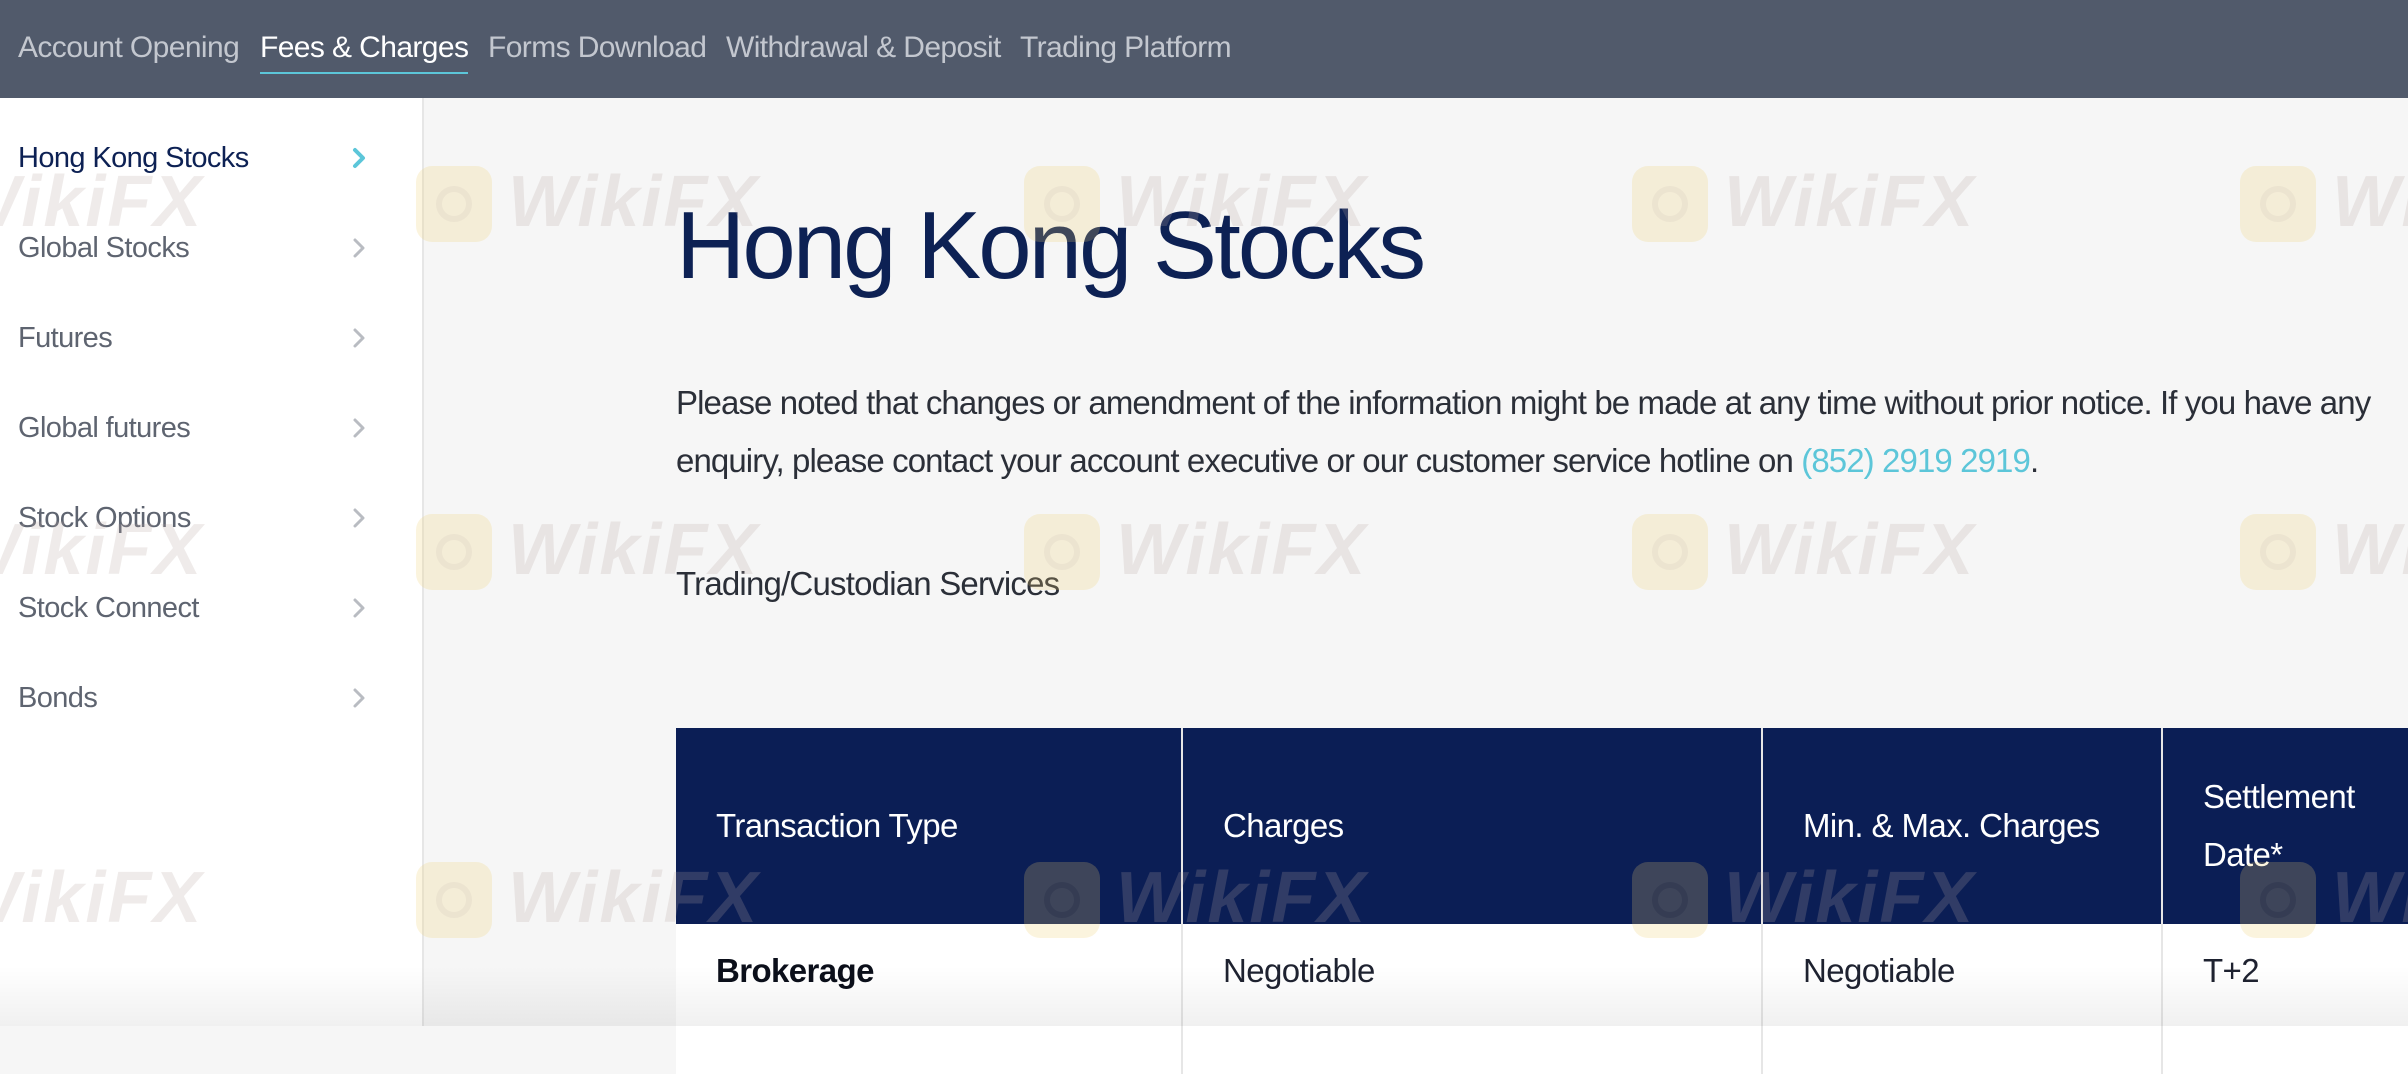 The width and height of the screenshot is (2408, 1074). I want to click on table-cell-transaction-type: Brokerage, so click(929, 999).